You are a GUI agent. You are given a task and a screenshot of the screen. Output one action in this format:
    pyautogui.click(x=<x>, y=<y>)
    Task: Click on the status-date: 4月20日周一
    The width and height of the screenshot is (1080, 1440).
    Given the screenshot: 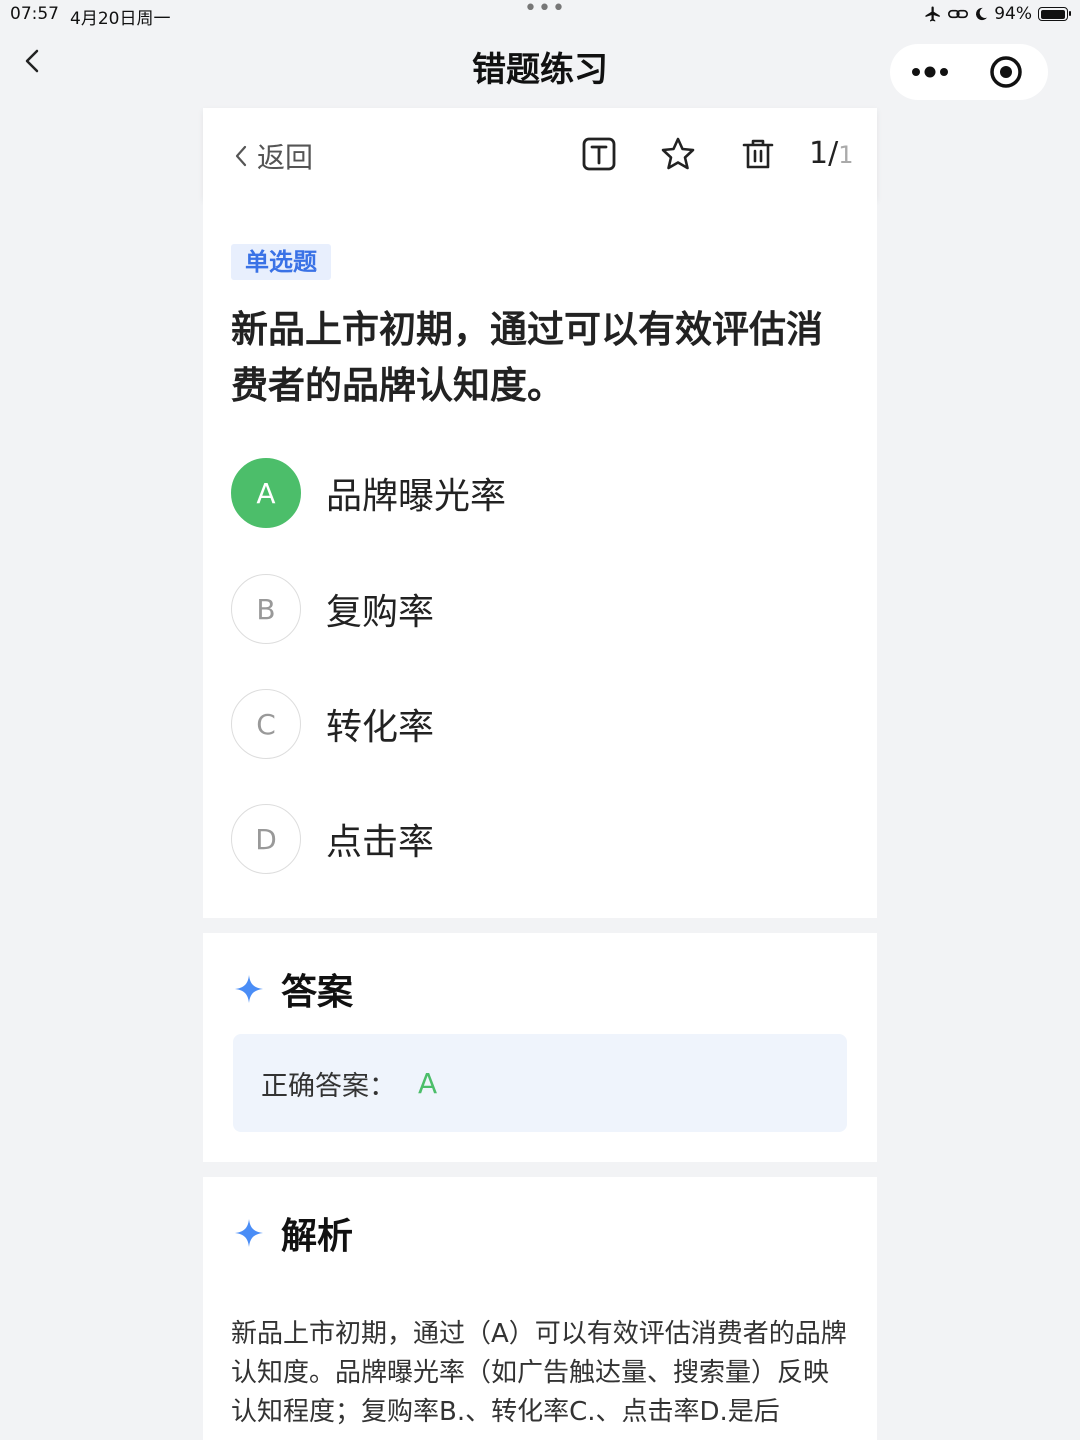 What is the action you would take?
    pyautogui.click(x=120, y=19)
    